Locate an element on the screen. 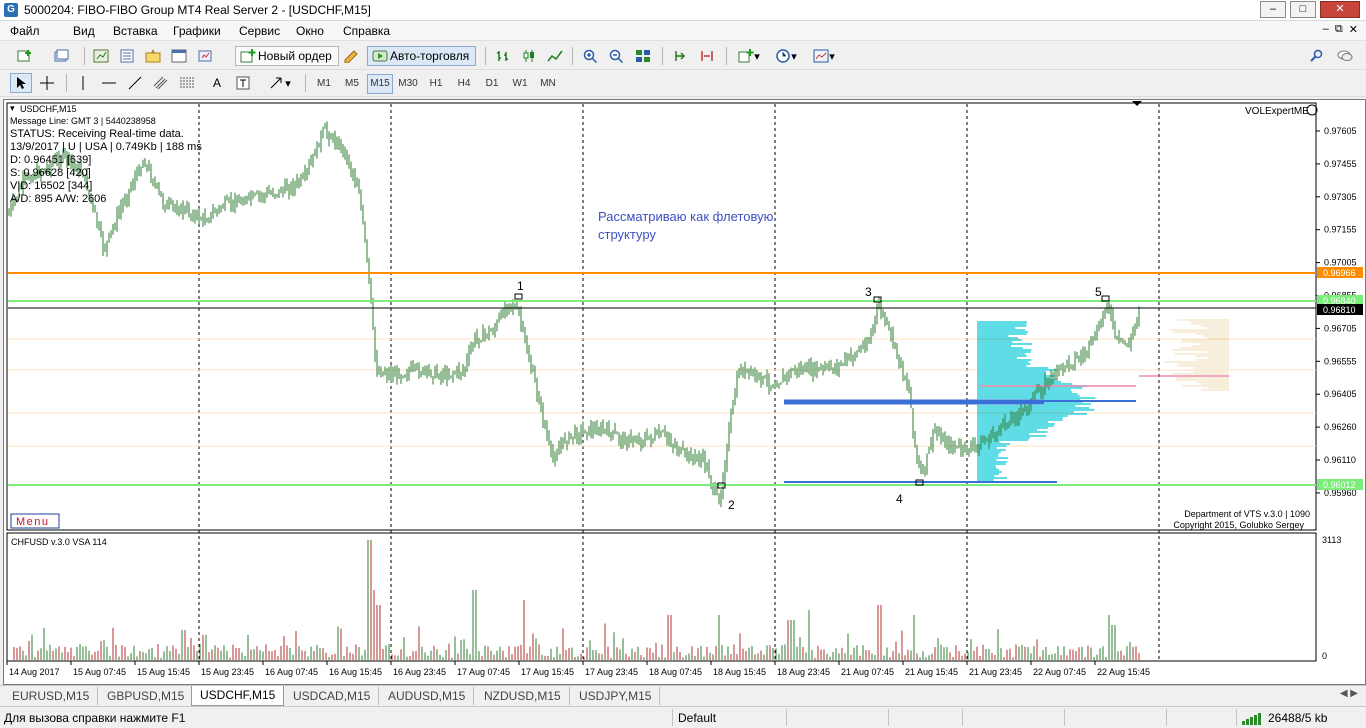 The width and height of the screenshot is (1366, 728). time-tick-label: 16 Aug 07:45 is located at coordinates (291, 672).